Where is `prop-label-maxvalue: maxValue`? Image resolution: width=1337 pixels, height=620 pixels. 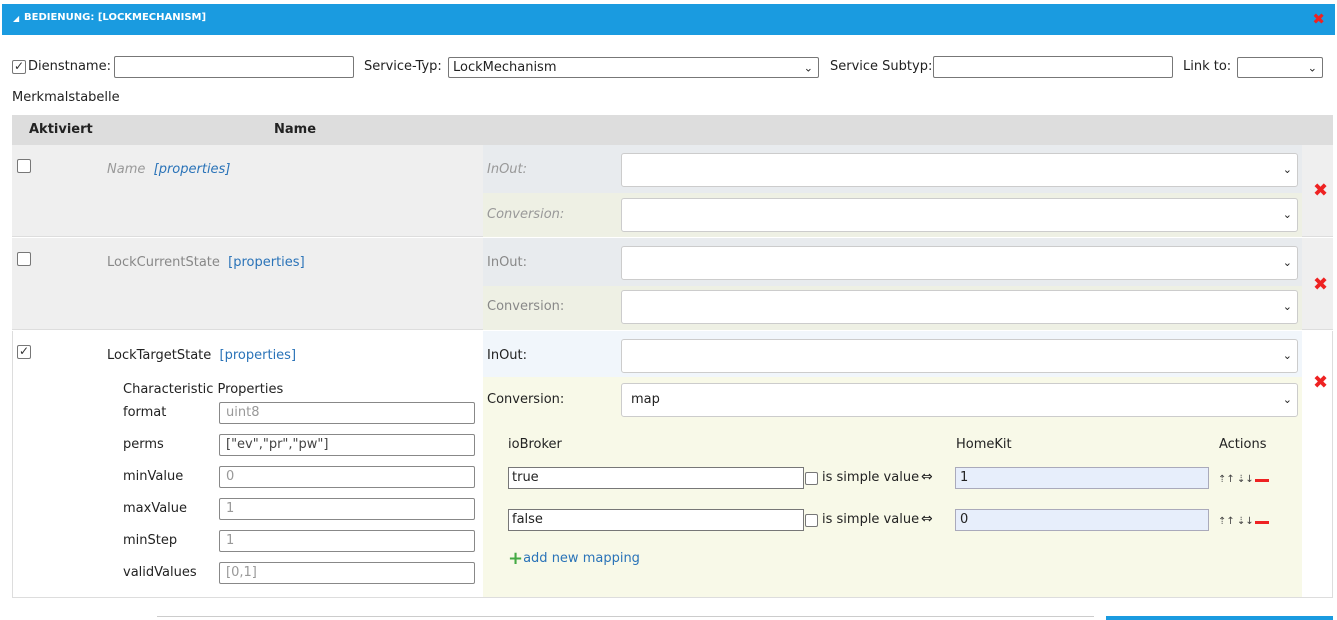 prop-label-maxvalue: maxValue is located at coordinates (155, 508).